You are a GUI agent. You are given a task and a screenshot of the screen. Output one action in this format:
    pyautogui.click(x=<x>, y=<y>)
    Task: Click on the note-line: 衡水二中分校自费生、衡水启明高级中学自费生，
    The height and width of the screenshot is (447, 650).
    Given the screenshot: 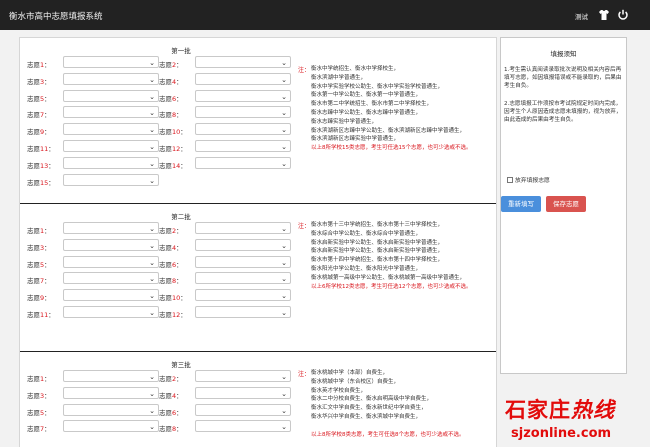 What is the action you would take?
    pyautogui.click(x=372, y=399)
    